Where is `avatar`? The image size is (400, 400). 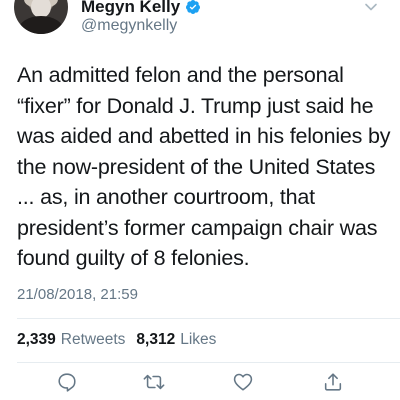
avatar is located at coordinates (41, 17).